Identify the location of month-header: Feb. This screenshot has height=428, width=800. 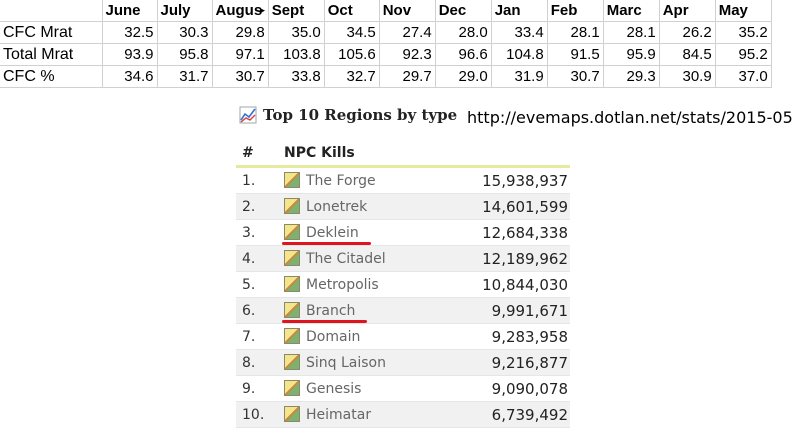
(575, 11).